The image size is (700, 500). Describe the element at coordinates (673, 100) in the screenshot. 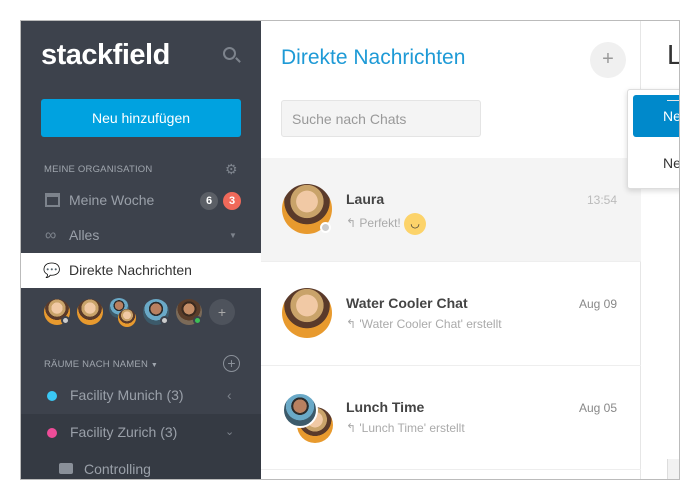

I see `divider` at that location.